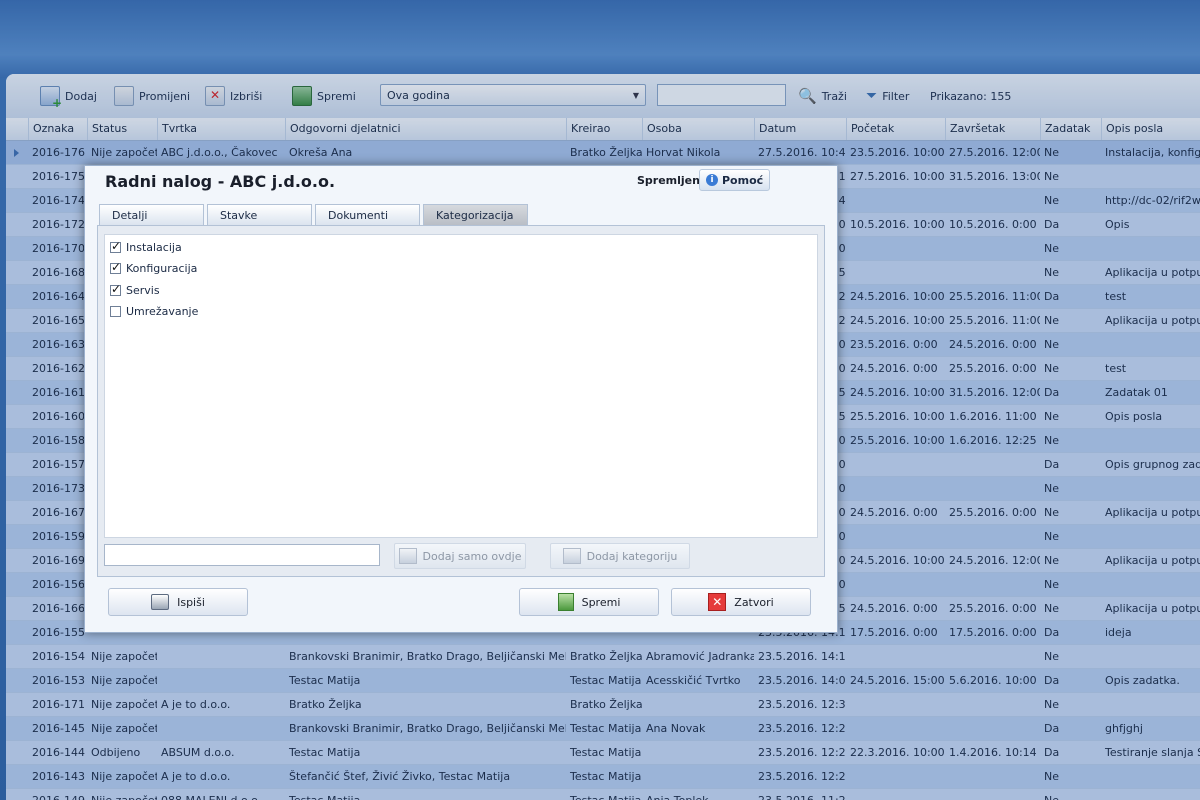  I want to click on add-category-button: Dodaj kategoriju, so click(620, 556).